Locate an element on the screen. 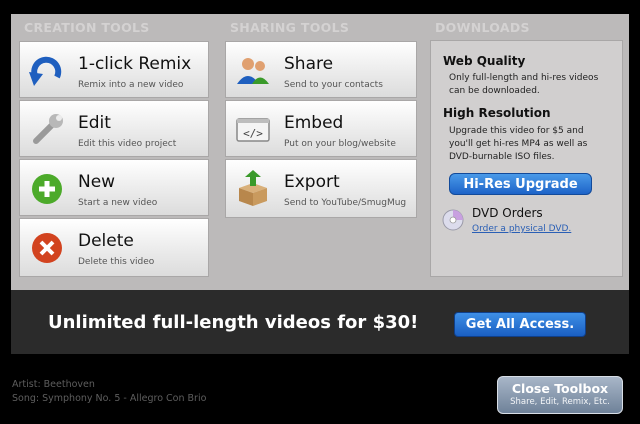 The image size is (640, 424). promo-text: Unlimited full-length videos for $30! is located at coordinates (233, 322).